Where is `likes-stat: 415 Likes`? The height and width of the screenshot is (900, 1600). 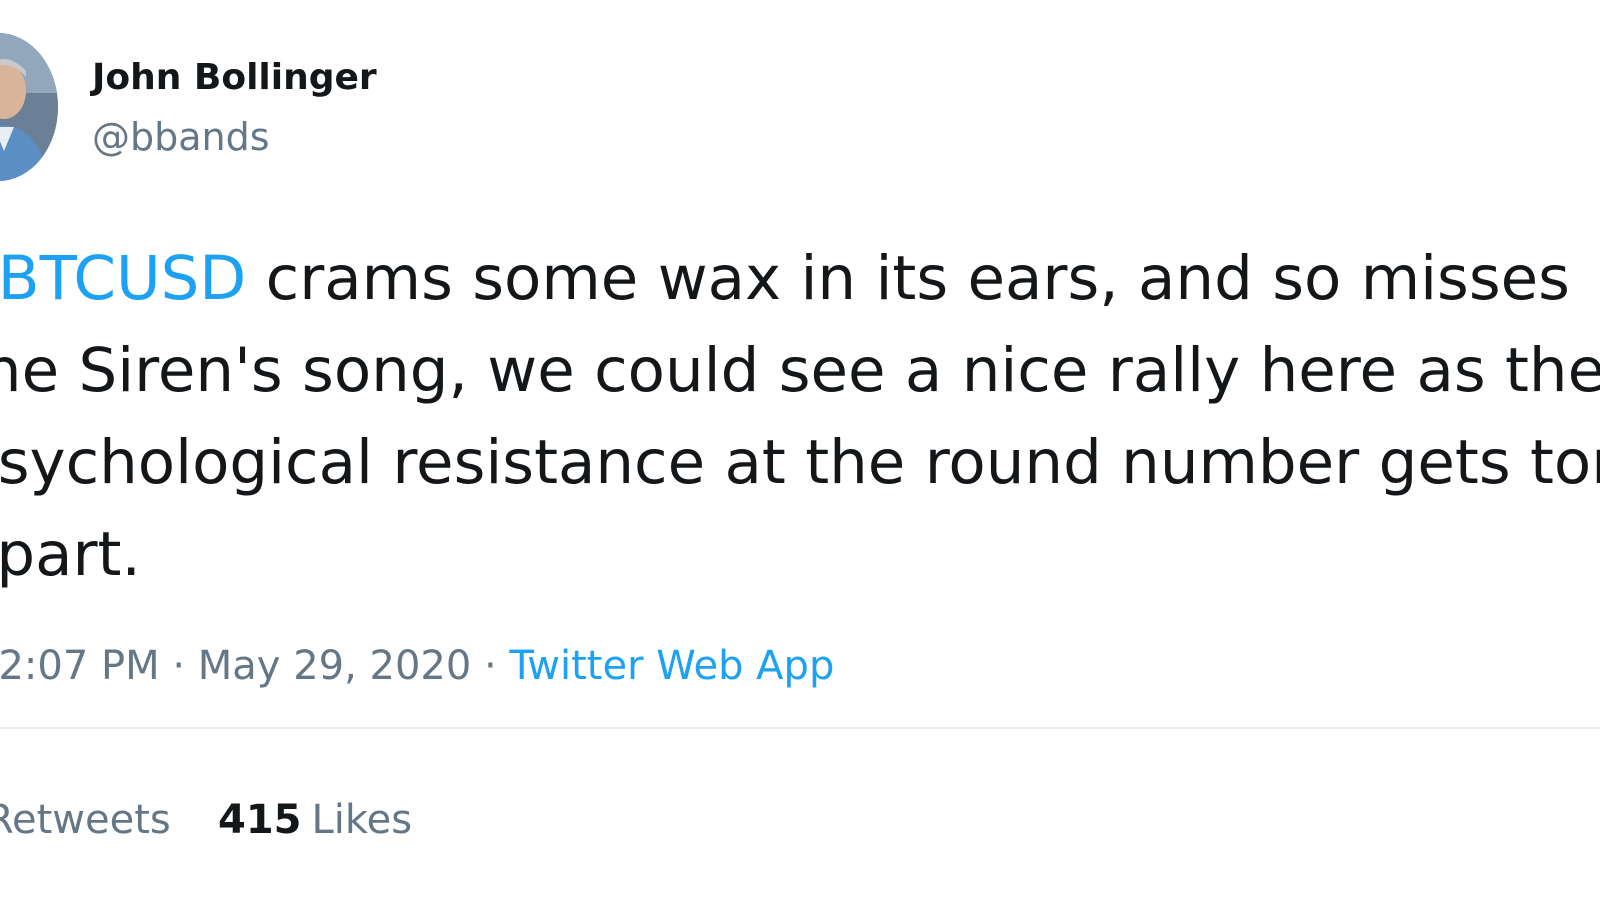
likes-stat: 415 Likes is located at coordinates (315, 820).